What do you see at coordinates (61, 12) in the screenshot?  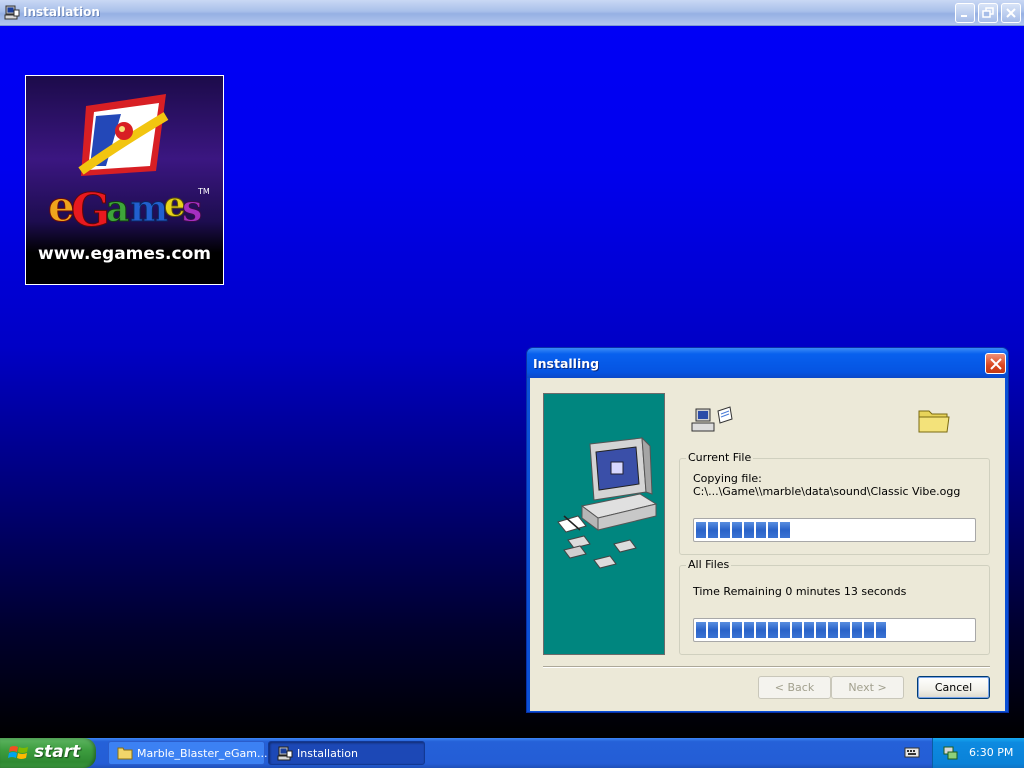 I see `main-window-title: Installation` at bounding box center [61, 12].